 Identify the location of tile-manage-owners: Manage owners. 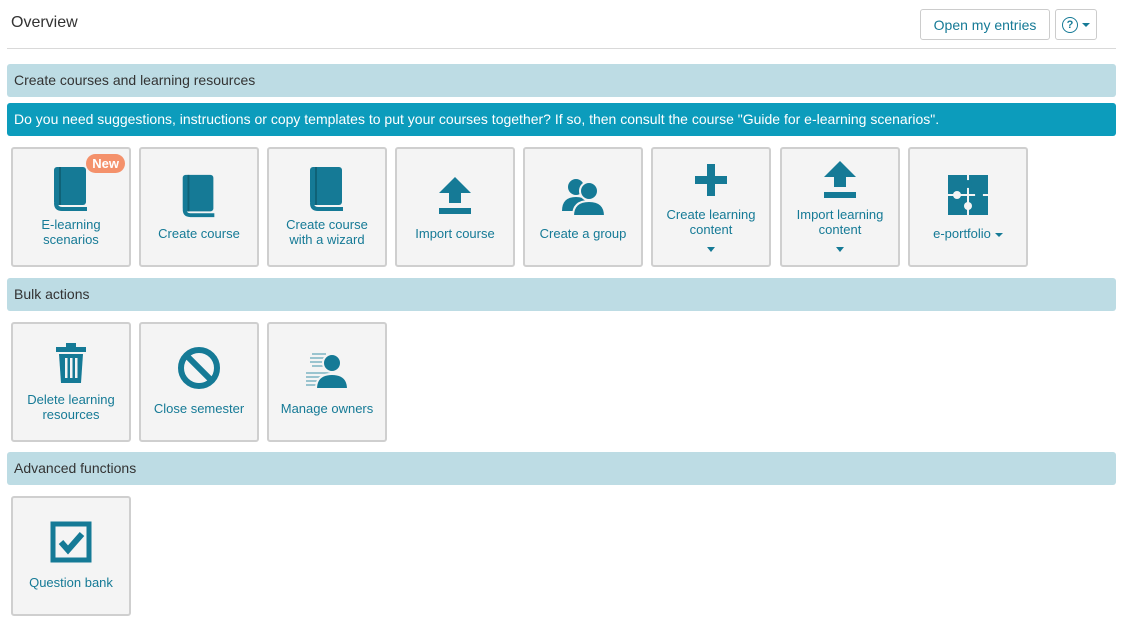
(327, 382).